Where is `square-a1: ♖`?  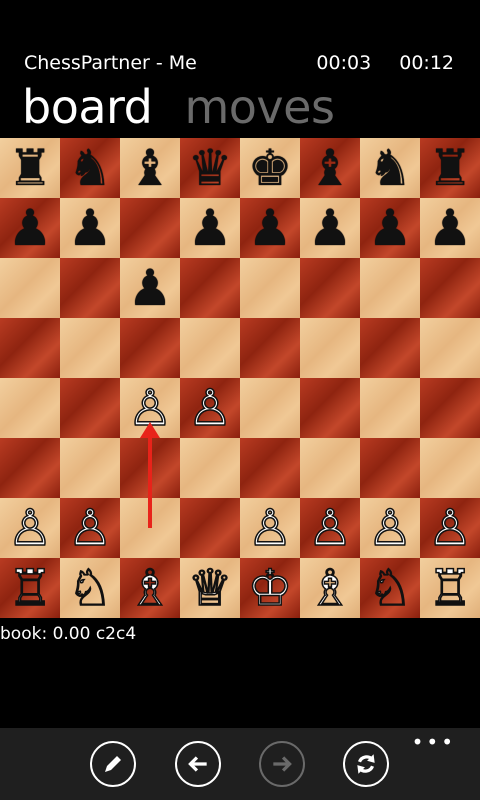 square-a1: ♖ is located at coordinates (30, 588).